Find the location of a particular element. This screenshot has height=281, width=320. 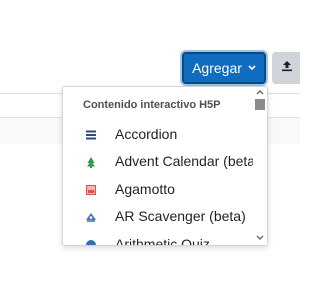

menu-item-label: Advent Calendar (beta) is located at coordinates (184, 161).